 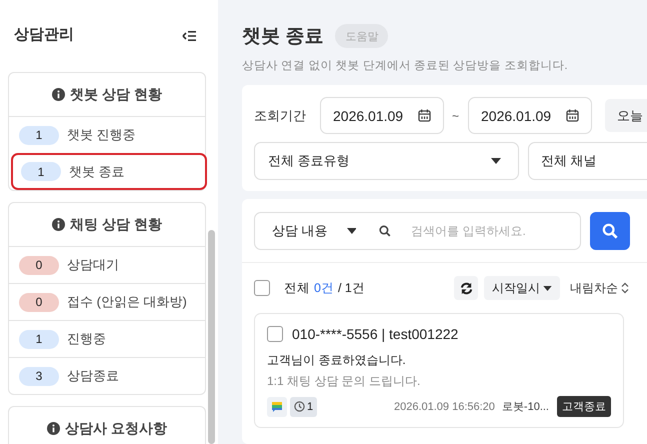 I want to click on sidebar-item: 1 챗봇 종료, so click(x=109, y=171).